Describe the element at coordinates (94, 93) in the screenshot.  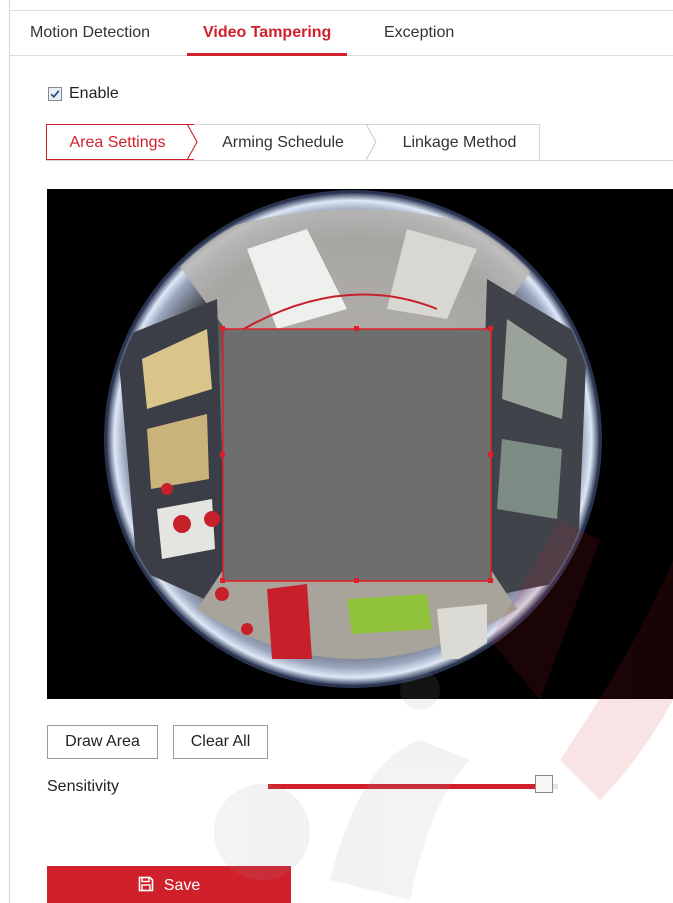
I see `enable-label: Enable` at that location.